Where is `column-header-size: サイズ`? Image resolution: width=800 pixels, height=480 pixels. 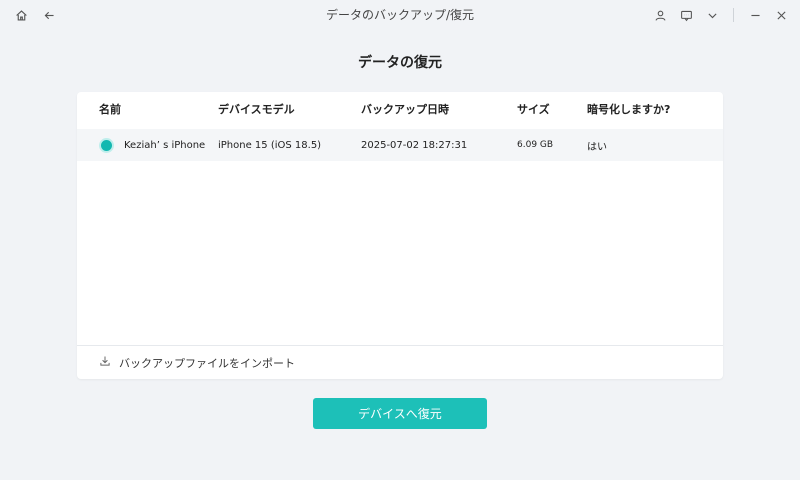 column-header-size: サイズ is located at coordinates (533, 109).